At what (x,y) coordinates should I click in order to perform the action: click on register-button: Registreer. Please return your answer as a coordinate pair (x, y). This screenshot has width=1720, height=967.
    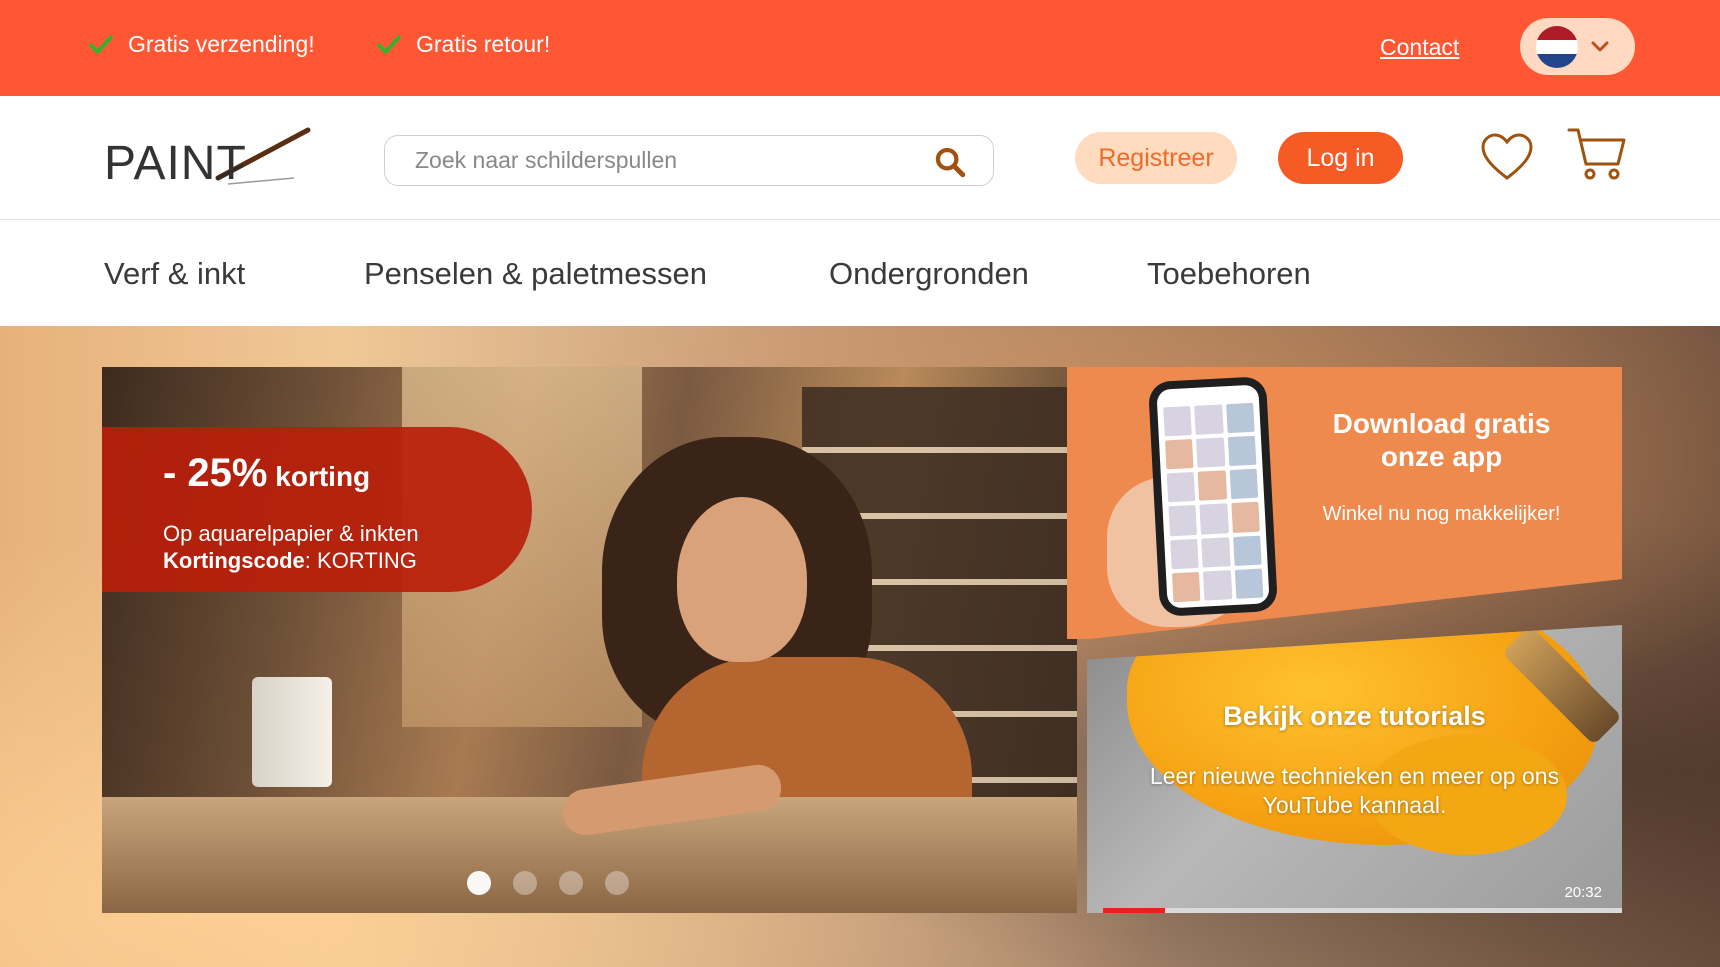
    Looking at the image, I should click on (1156, 158).